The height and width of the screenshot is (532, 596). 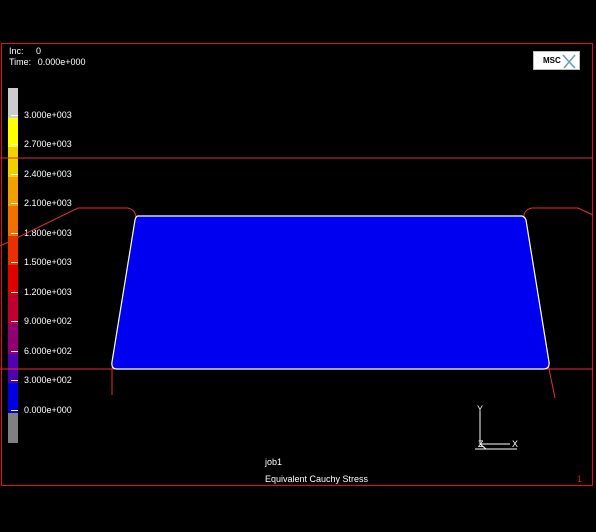 I want to click on job-name: job1, so click(x=274, y=462).